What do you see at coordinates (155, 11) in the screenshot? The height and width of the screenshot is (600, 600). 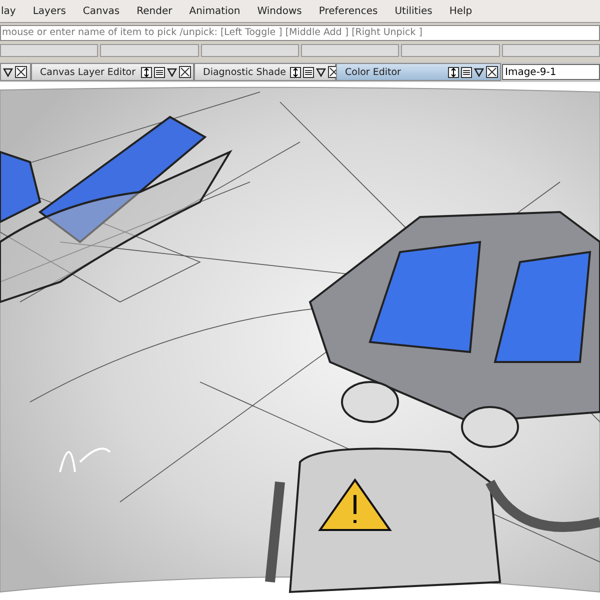 I see `menu-item: Render` at bounding box center [155, 11].